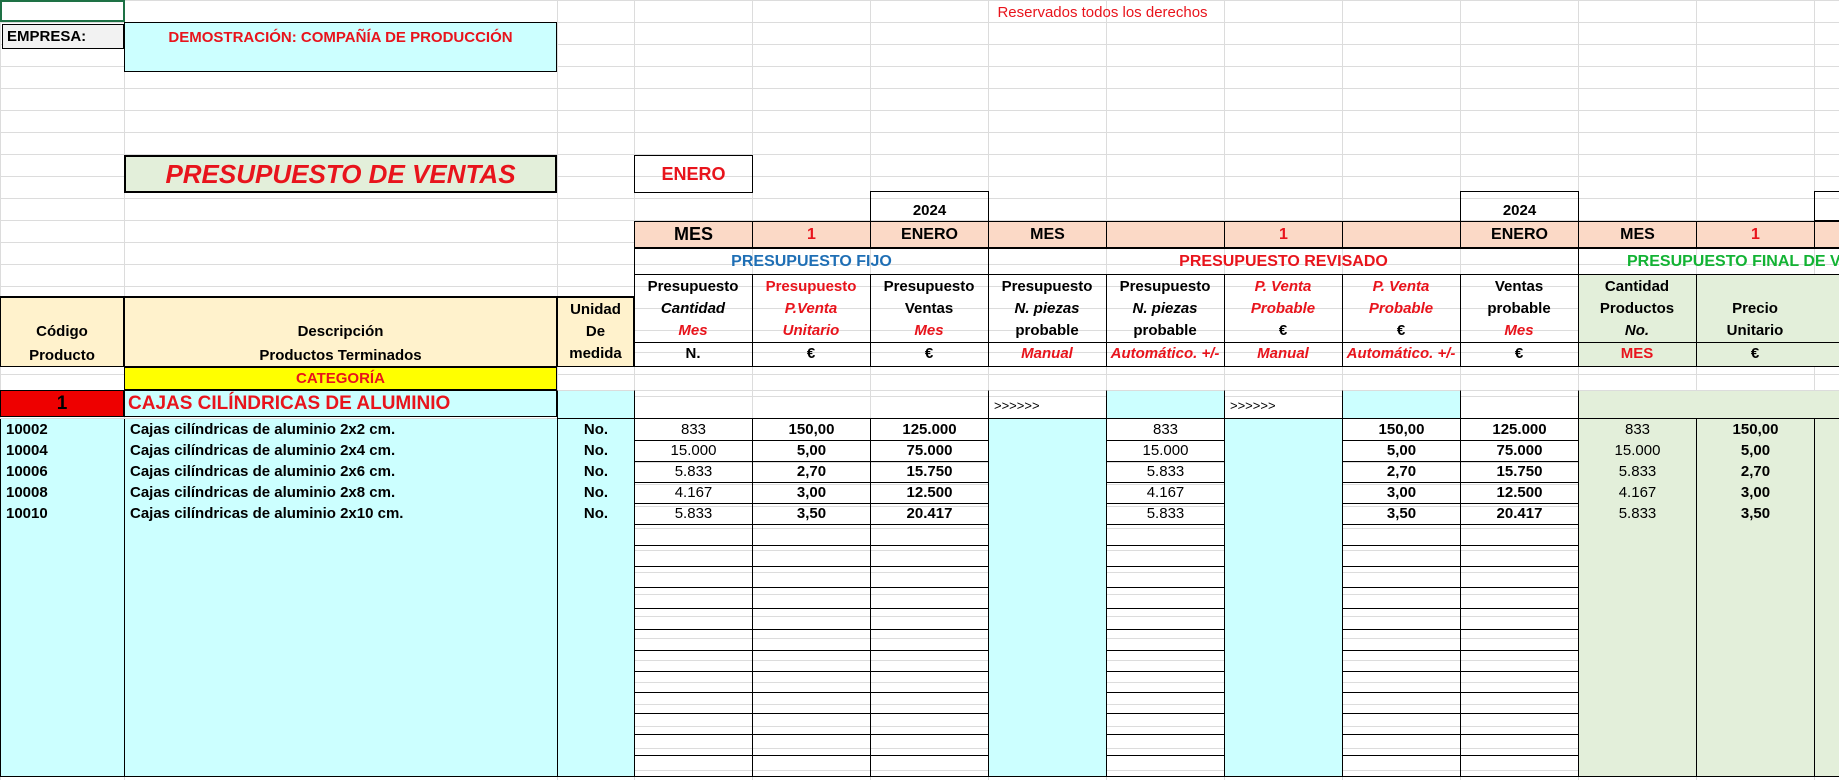 This screenshot has height=780, width=1839. What do you see at coordinates (340, 403) in the screenshot?
I see `category-name: CAJAS CILÍNDRICAS DE ALUMINIO` at bounding box center [340, 403].